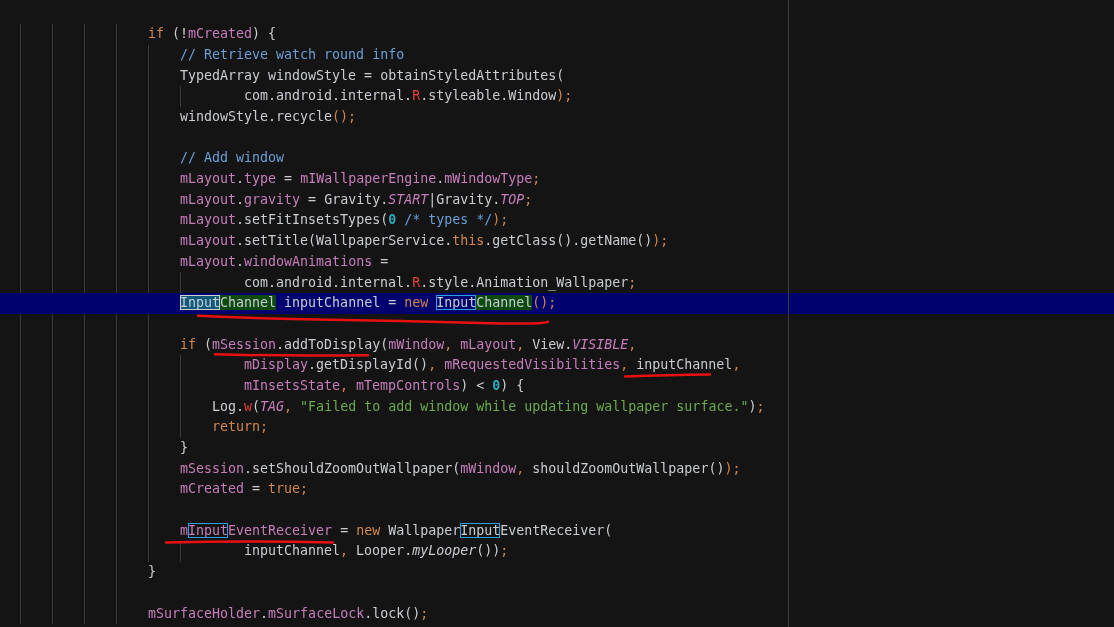  I want to click on code-line: if (mSession.addToDisplay(mWindow, mLayout, View.VISIBLE,, so click(408, 344).